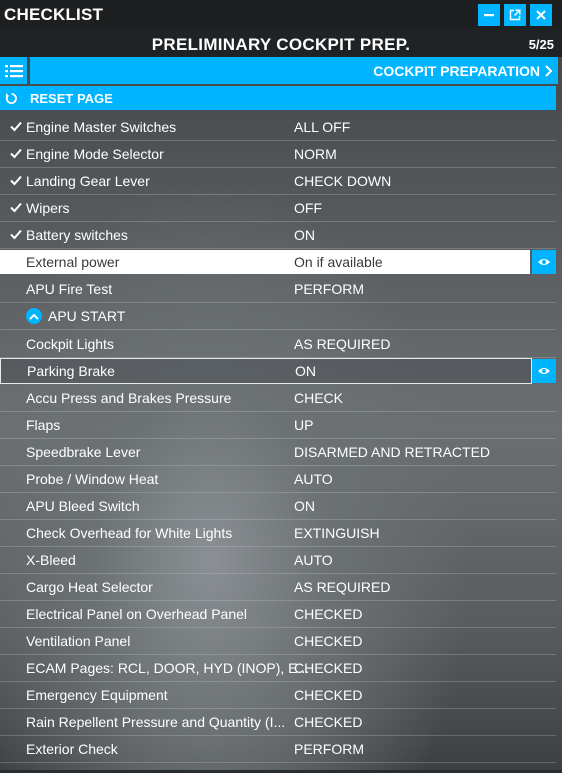  What do you see at coordinates (278, 181) in the screenshot?
I see `checklist-item: Landing Gear Lever CHECK DOWN` at bounding box center [278, 181].